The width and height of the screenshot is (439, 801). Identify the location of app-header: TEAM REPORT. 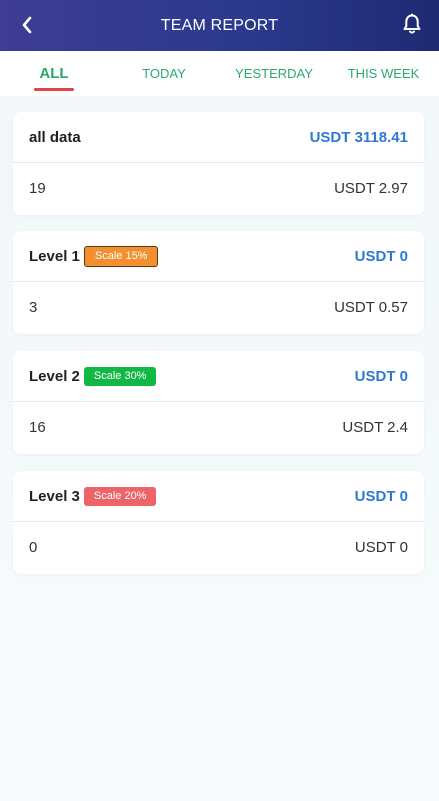
(219, 25).